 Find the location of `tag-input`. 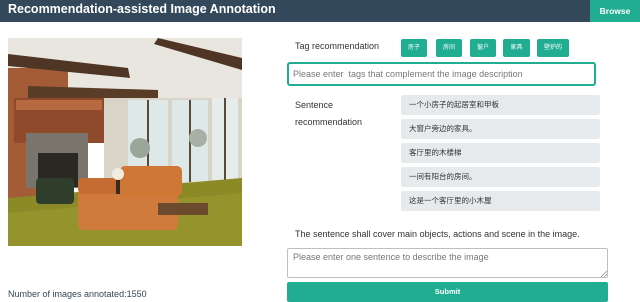

tag-input is located at coordinates (441, 74).